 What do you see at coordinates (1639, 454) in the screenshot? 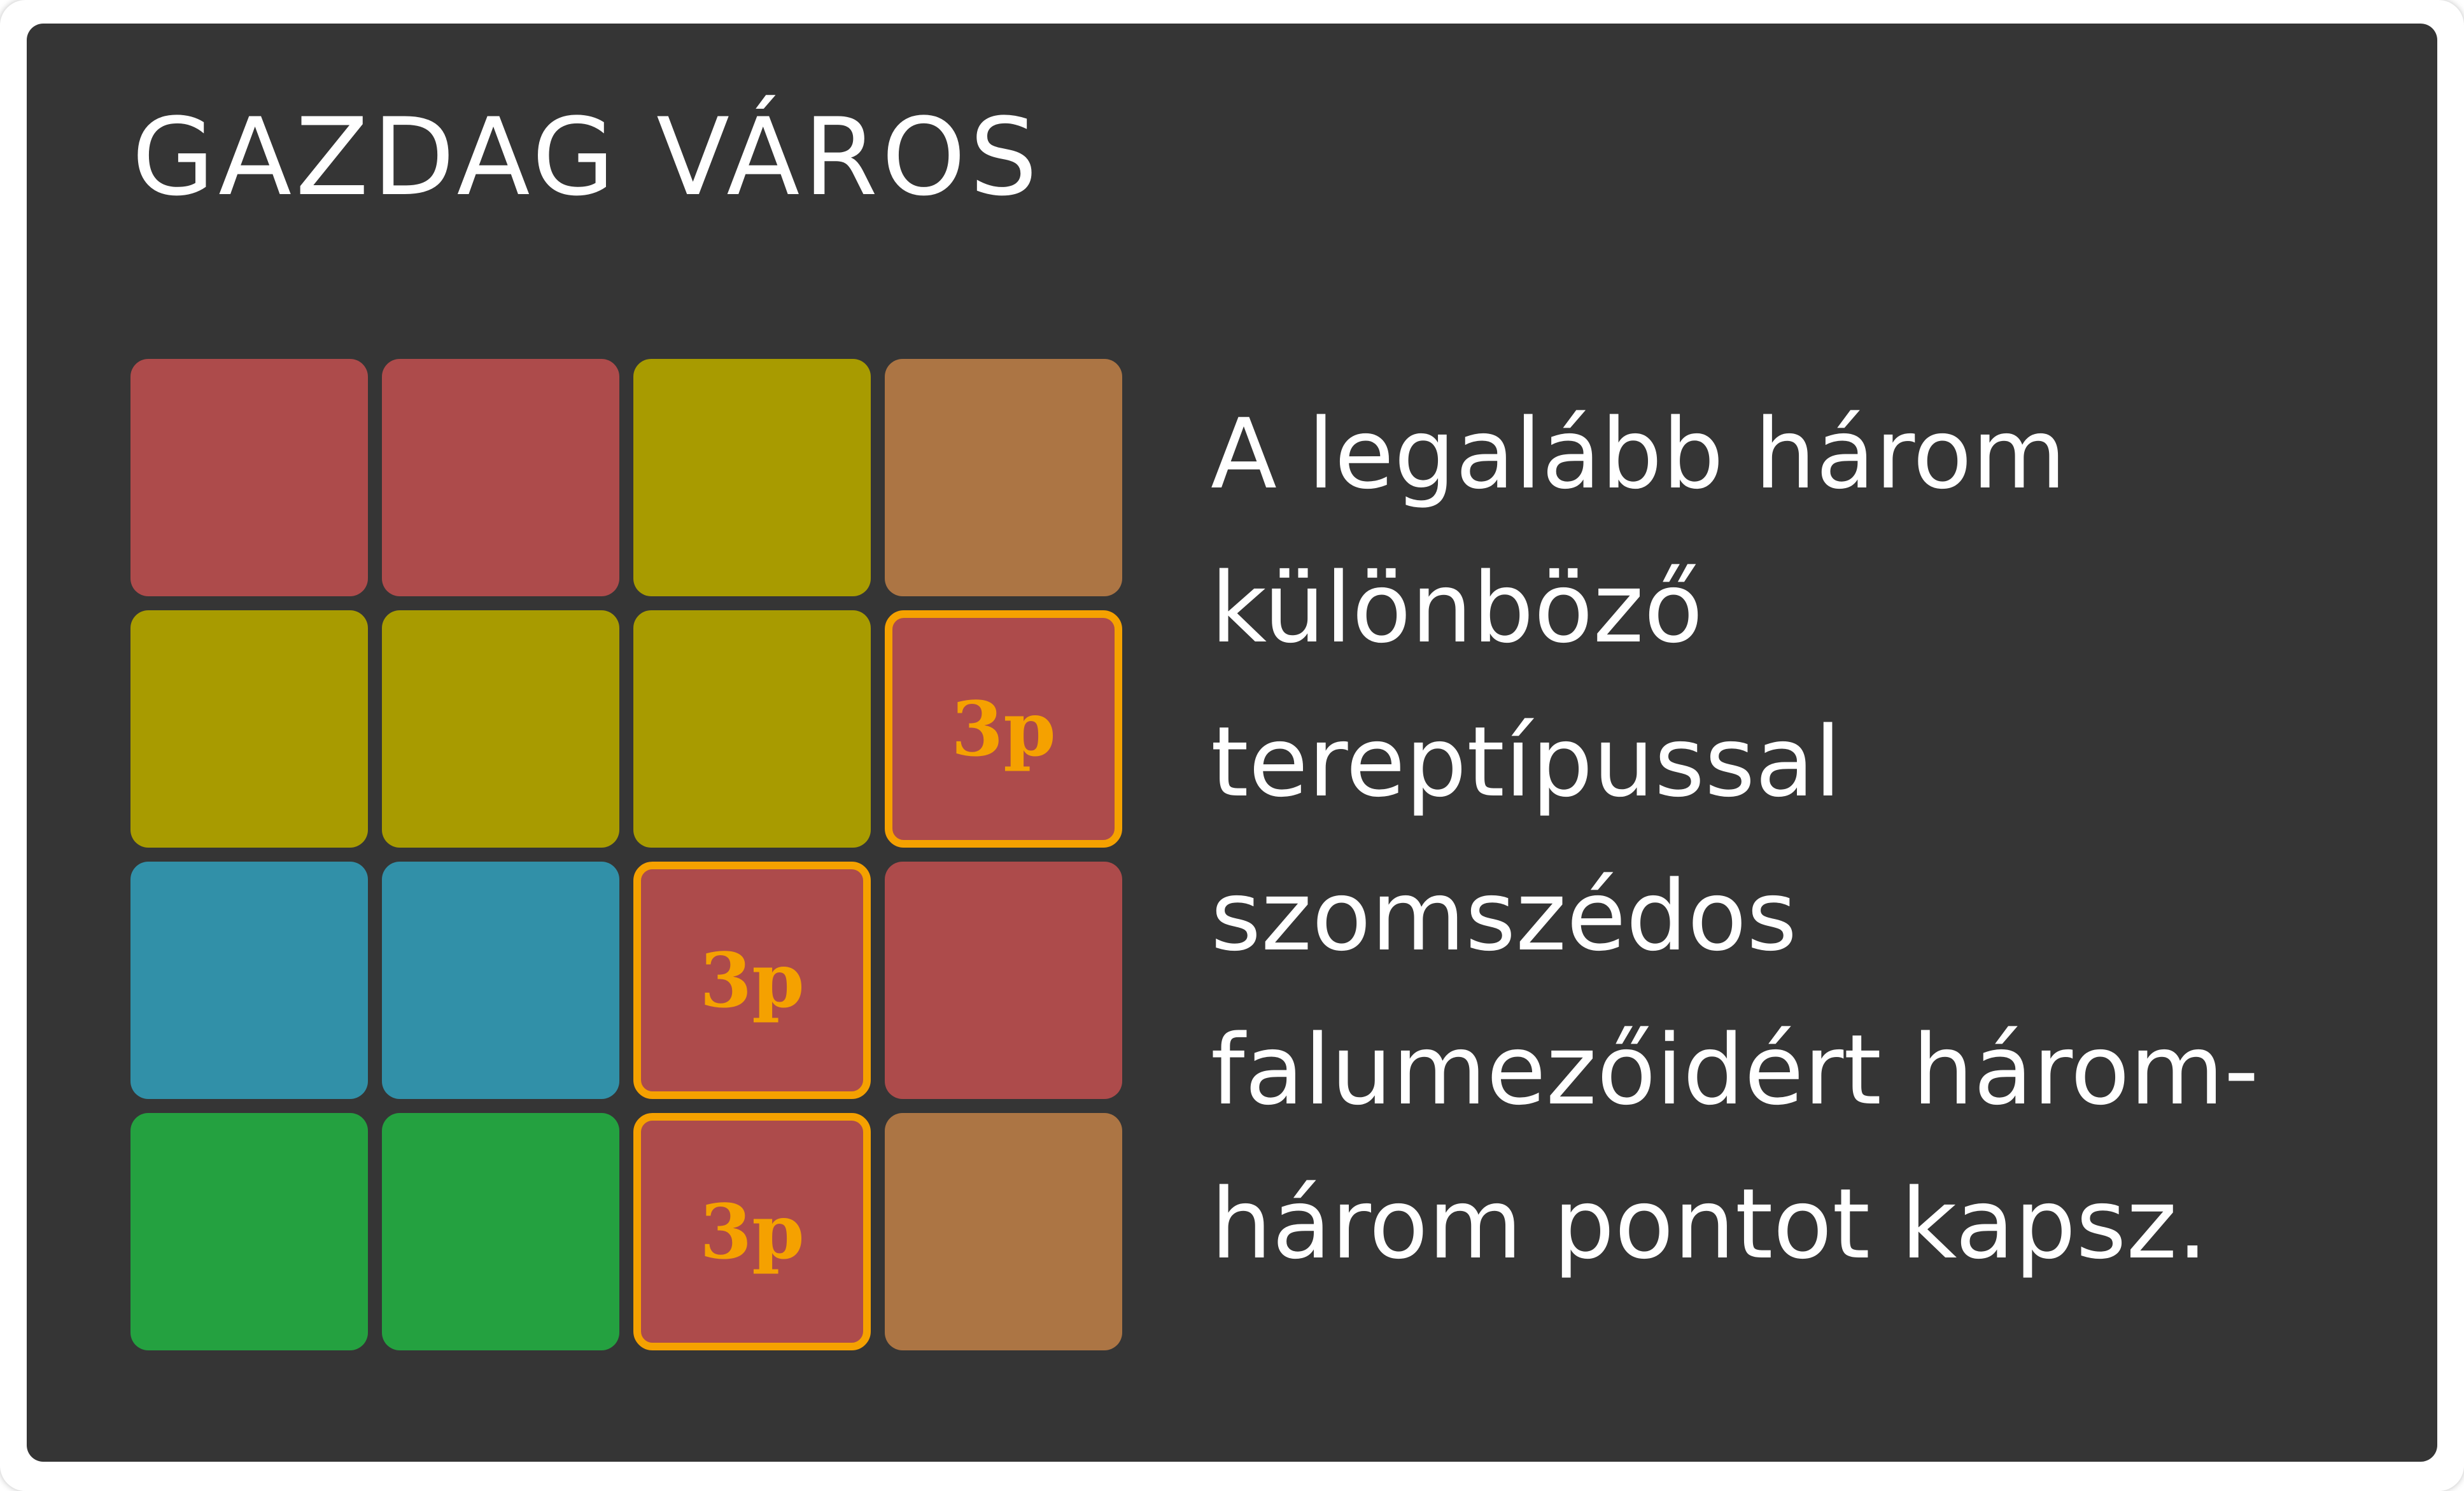
I see `rule-line: A legalább három` at bounding box center [1639, 454].